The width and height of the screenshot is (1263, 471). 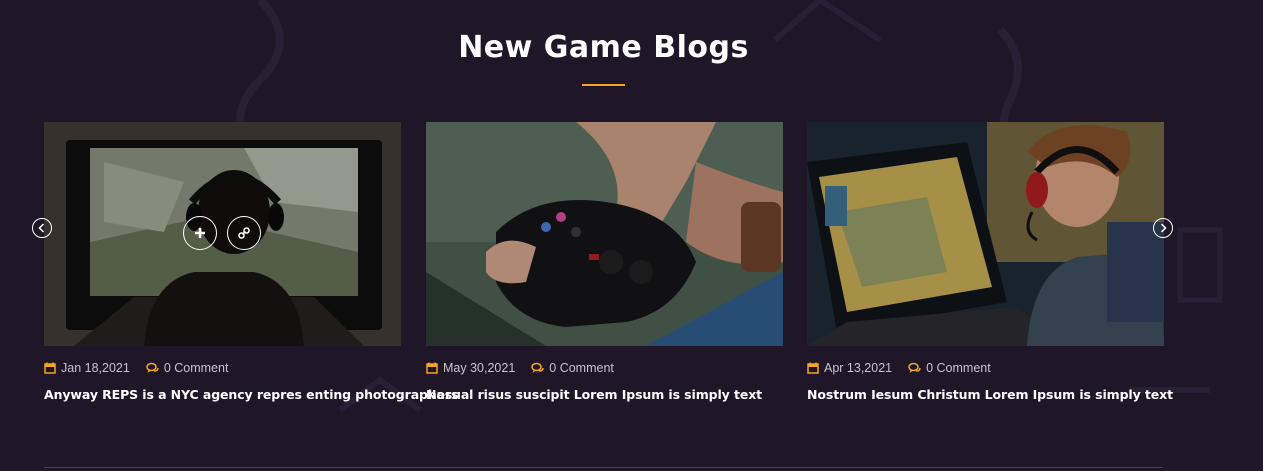 What do you see at coordinates (1163, 228) in the screenshot?
I see `chevron-right-icon` at bounding box center [1163, 228].